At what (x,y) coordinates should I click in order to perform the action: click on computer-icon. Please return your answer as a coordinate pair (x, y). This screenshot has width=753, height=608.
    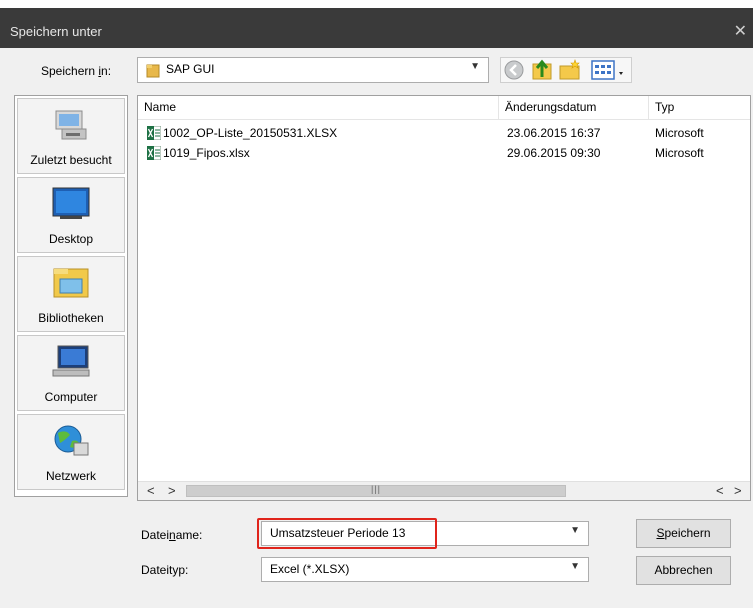
    Looking at the image, I should click on (71, 361).